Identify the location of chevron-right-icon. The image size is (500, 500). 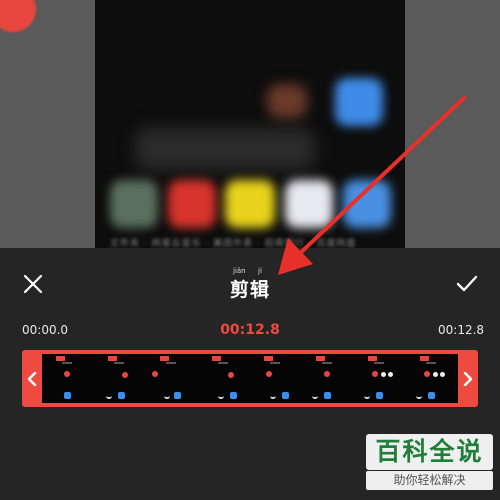
(468, 378).